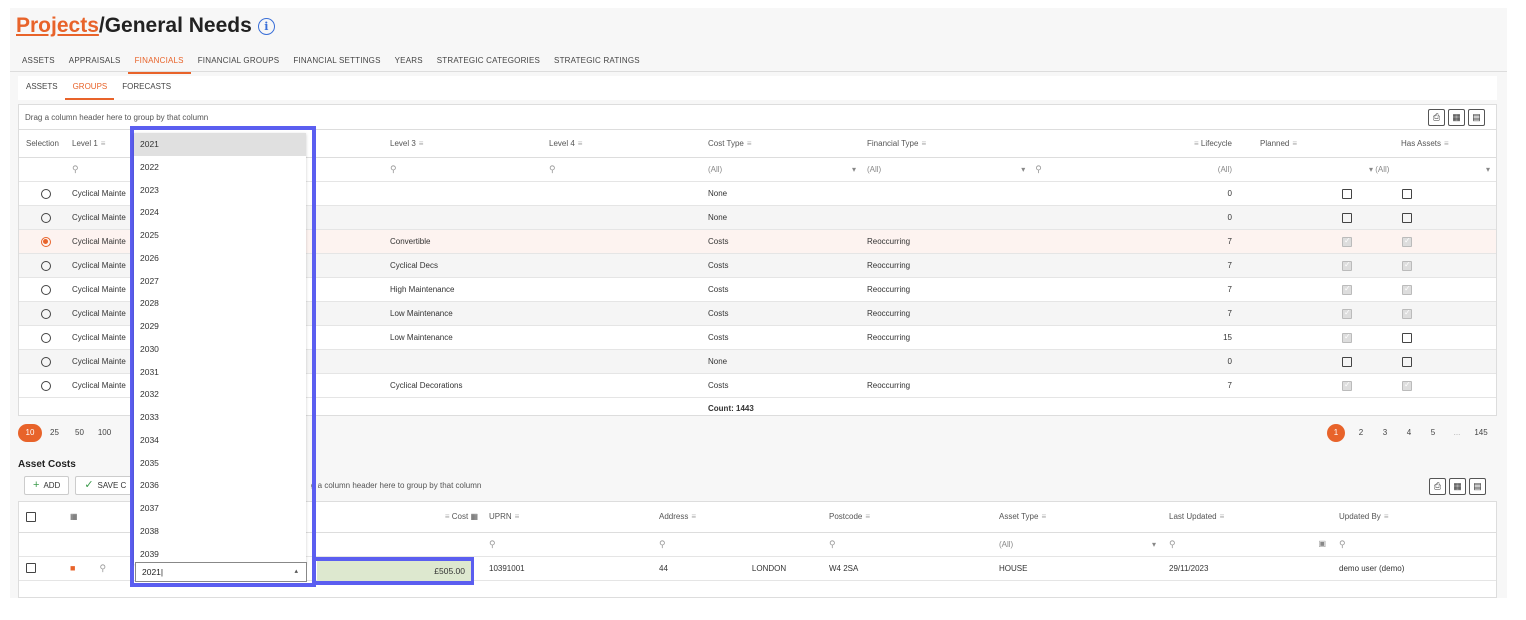 Image resolution: width=1526 pixels, height=620 pixels. What do you see at coordinates (1385, 433) in the screenshot?
I see `page-3: 3` at bounding box center [1385, 433].